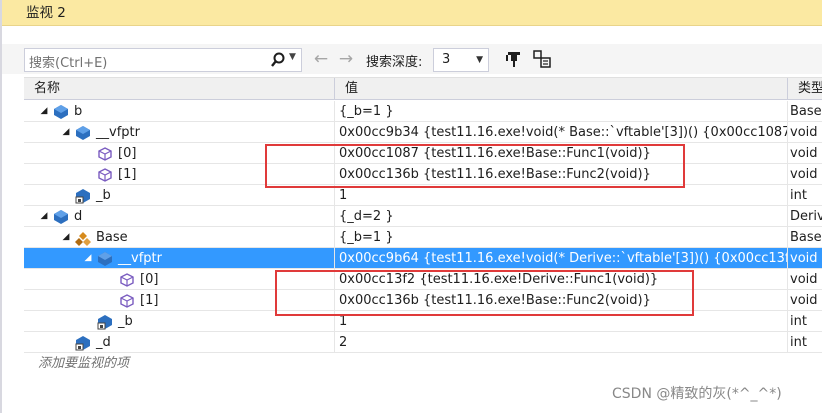  What do you see at coordinates (346, 59) in the screenshot?
I see `search-next-icon: →` at bounding box center [346, 59].